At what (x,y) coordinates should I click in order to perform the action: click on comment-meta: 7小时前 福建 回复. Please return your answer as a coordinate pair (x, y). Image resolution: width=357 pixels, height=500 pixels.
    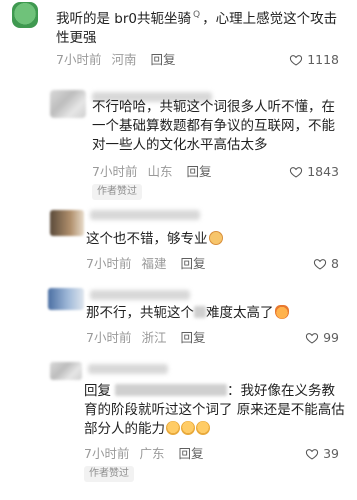
    Looking at the image, I should click on (145, 264).